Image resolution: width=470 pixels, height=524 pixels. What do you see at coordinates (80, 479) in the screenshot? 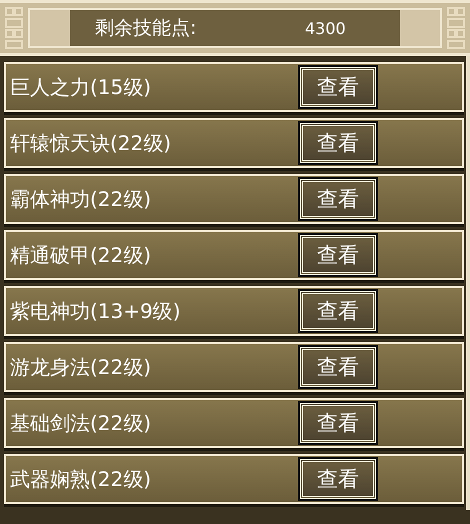
I see `skill-name: 武器娴熟(22级)` at bounding box center [80, 479].